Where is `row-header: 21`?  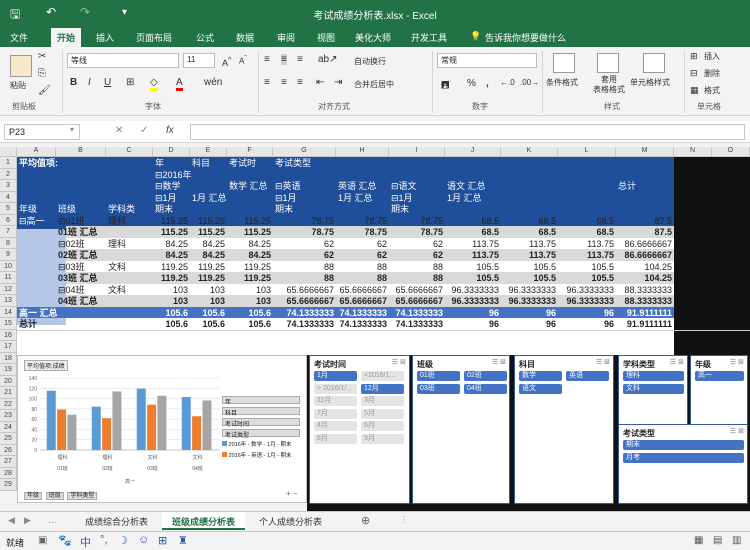
row-header: 21 is located at coordinates (8, 393).